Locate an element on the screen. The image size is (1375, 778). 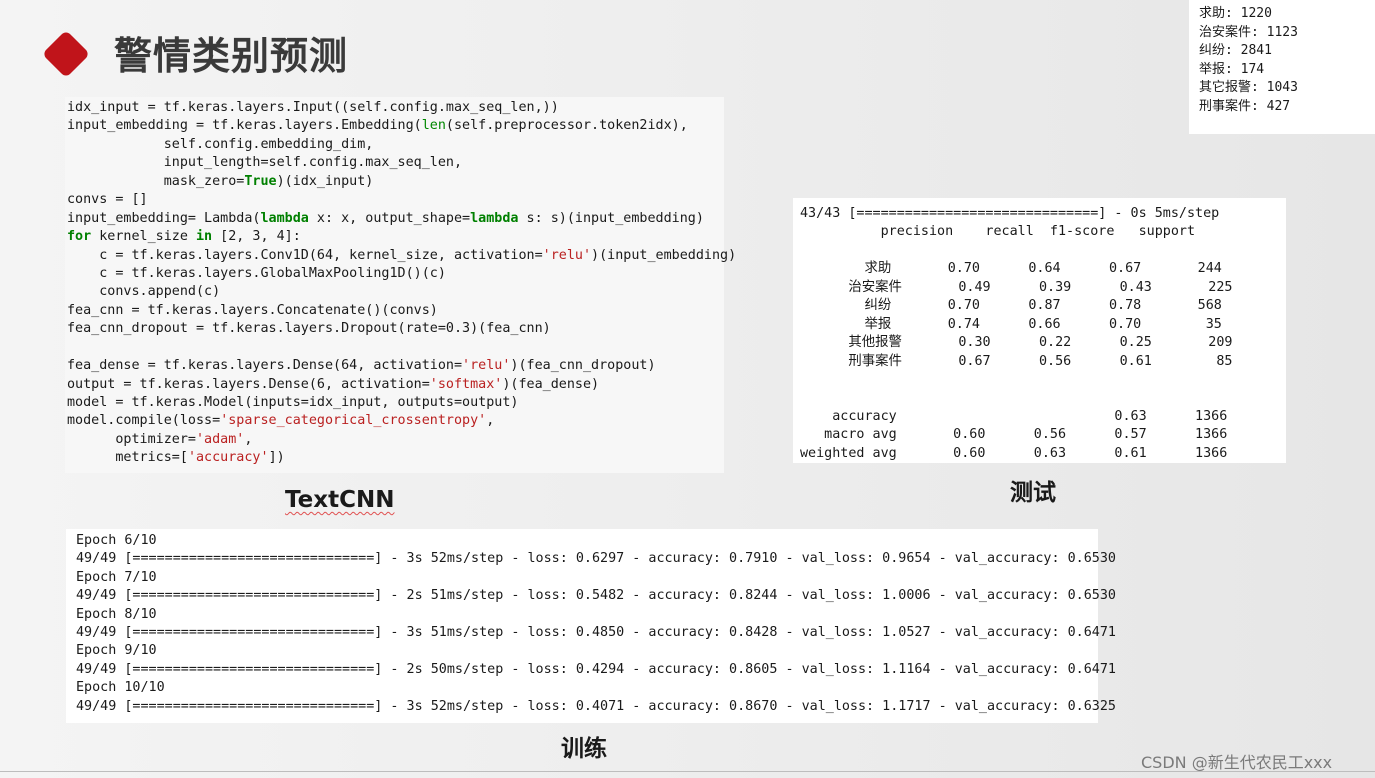
code-token: )(fea_dense) is located at coordinates (551, 384).